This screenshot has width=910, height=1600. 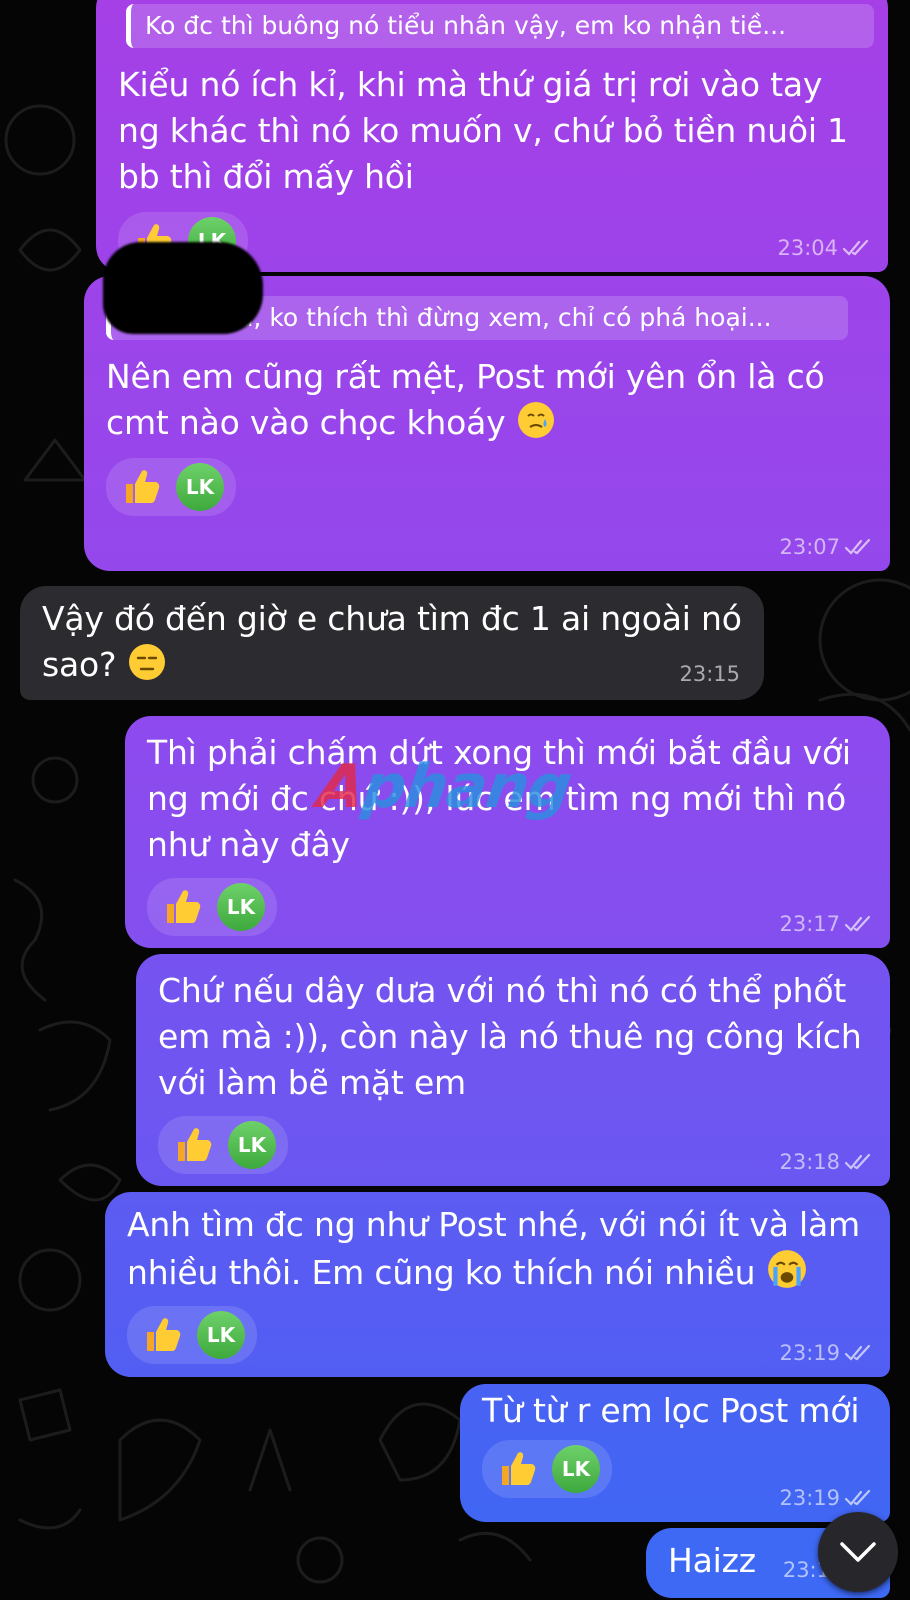 I want to click on outgoing-message-bubble: Từ từ r em lọc Post mới LK 23:19, so click(x=675, y=1453).